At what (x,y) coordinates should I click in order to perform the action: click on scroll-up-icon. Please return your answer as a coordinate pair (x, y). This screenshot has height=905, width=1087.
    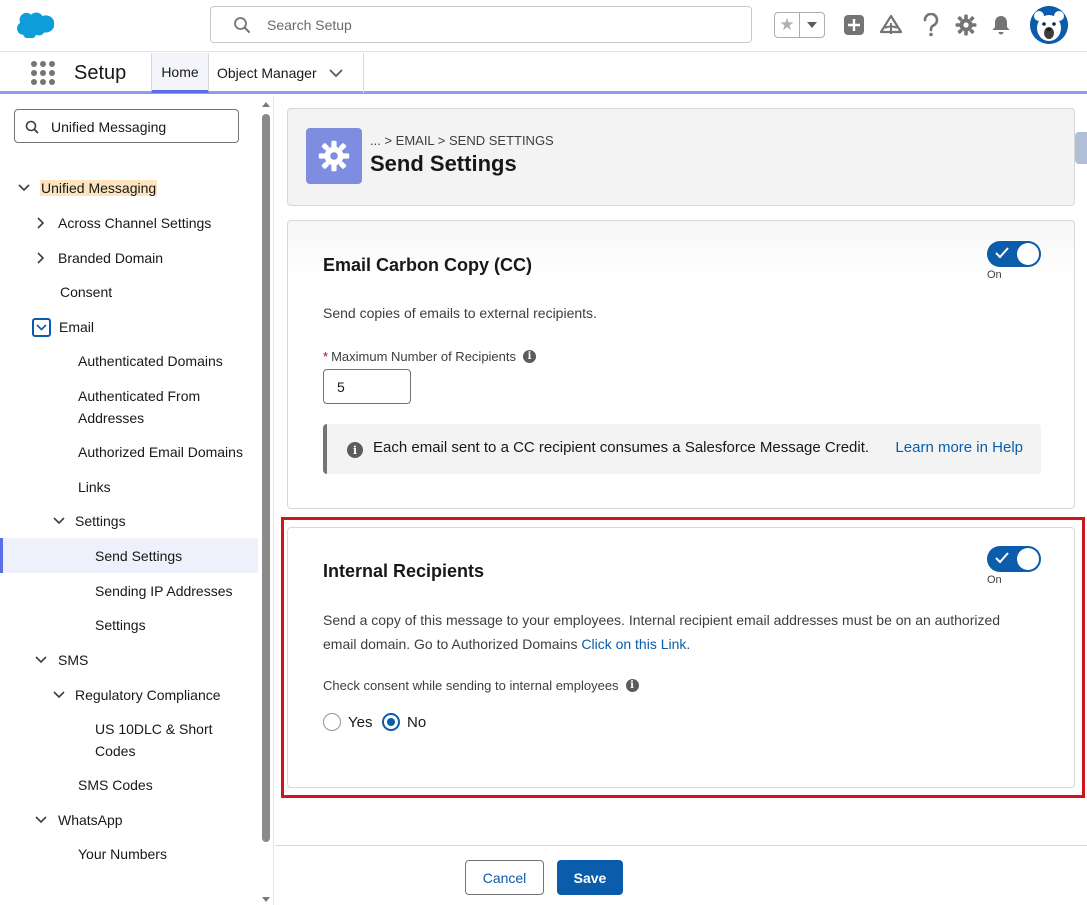
    Looking at the image, I should click on (266, 104).